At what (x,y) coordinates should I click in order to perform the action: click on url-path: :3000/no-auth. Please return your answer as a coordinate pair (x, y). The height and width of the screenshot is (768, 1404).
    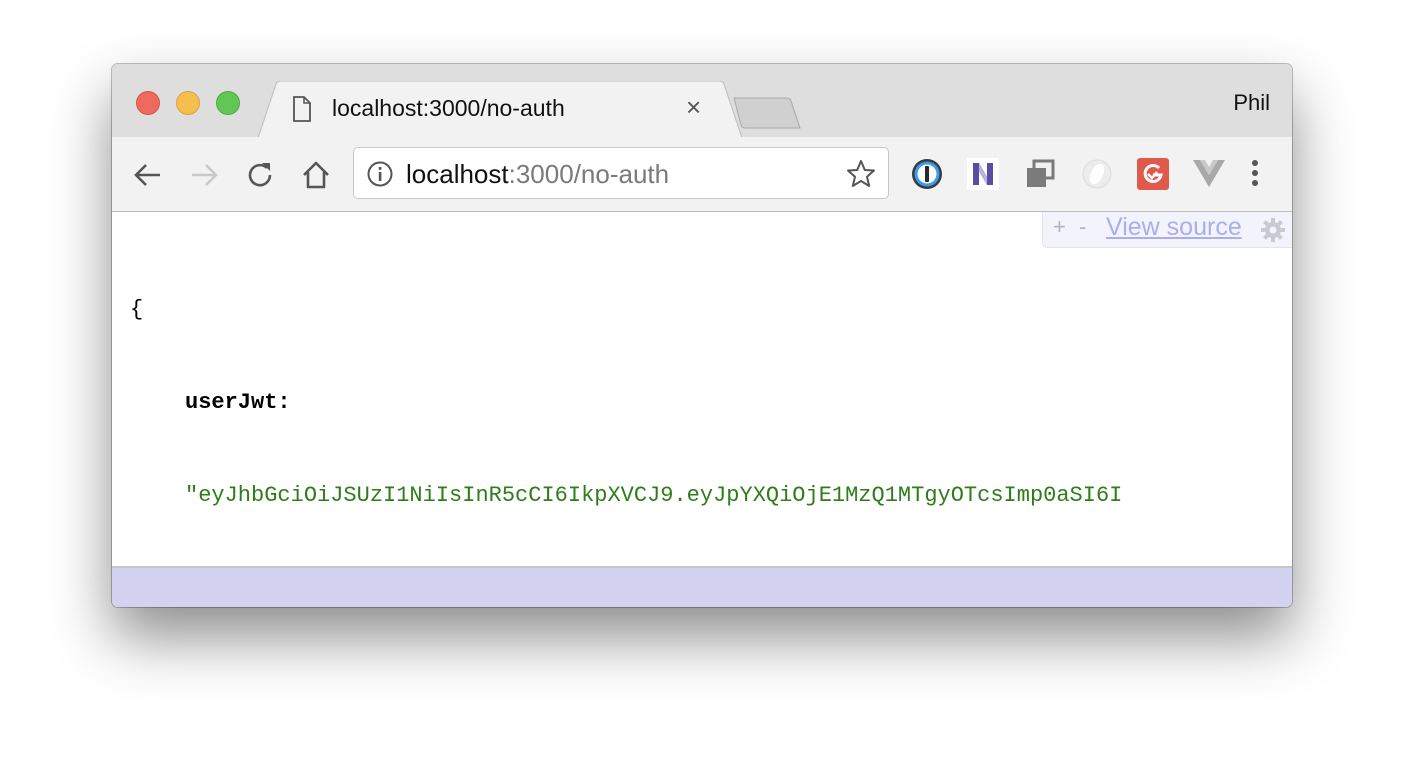
    Looking at the image, I should click on (589, 174).